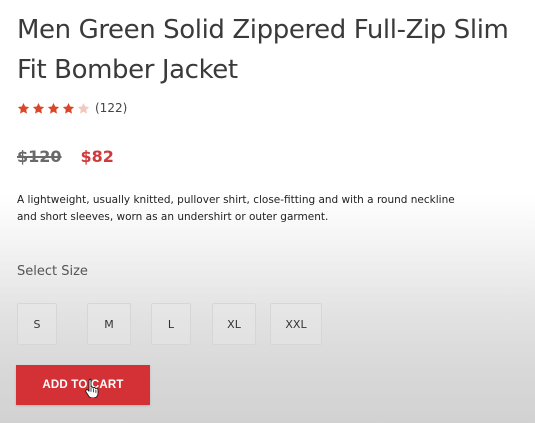  I want to click on size-option-xl: XL, so click(234, 324).